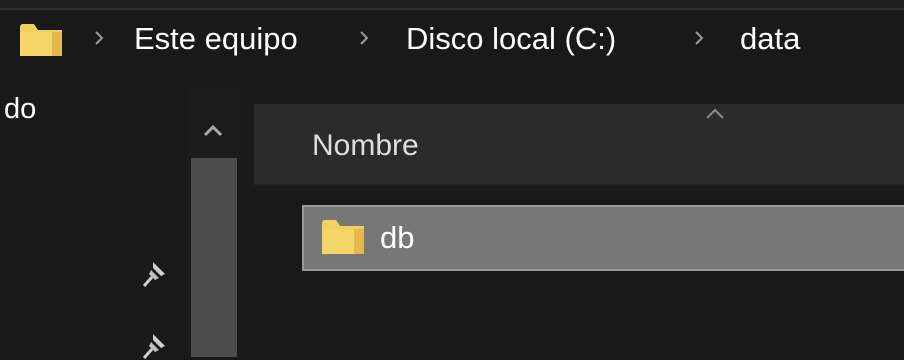 The width and height of the screenshot is (904, 360). Describe the element at coordinates (216, 39) in the screenshot. I see `breadcrumb-item-este-equipo: Este equipo` at that location.